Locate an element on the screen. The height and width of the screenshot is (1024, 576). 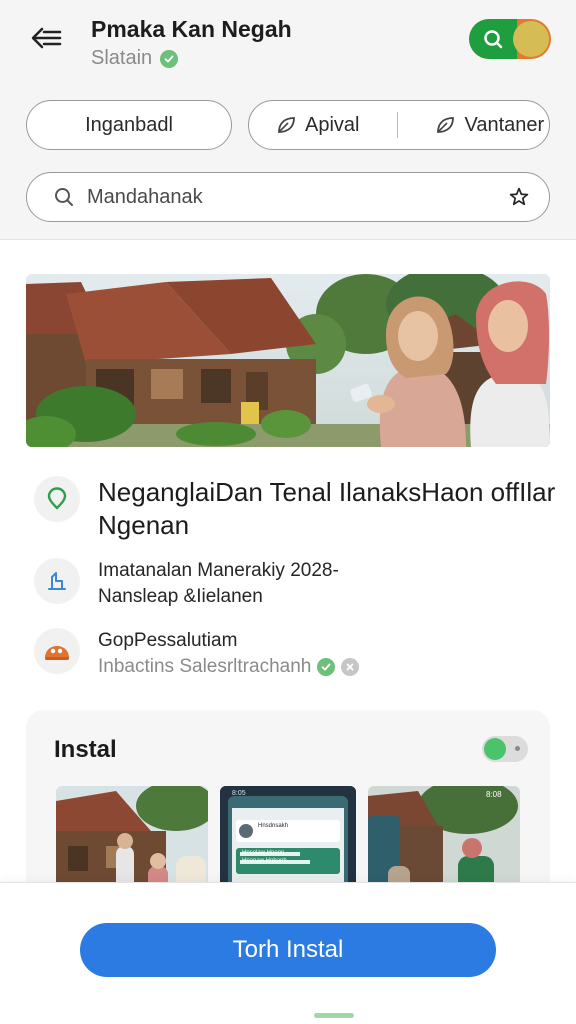
search-input: Mandahanak is located at coordinates (297, 197).